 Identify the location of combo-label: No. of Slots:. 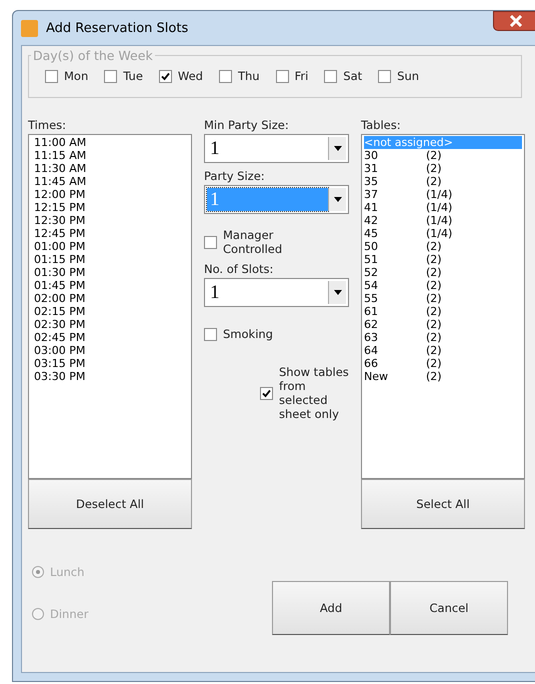
(239, 269).